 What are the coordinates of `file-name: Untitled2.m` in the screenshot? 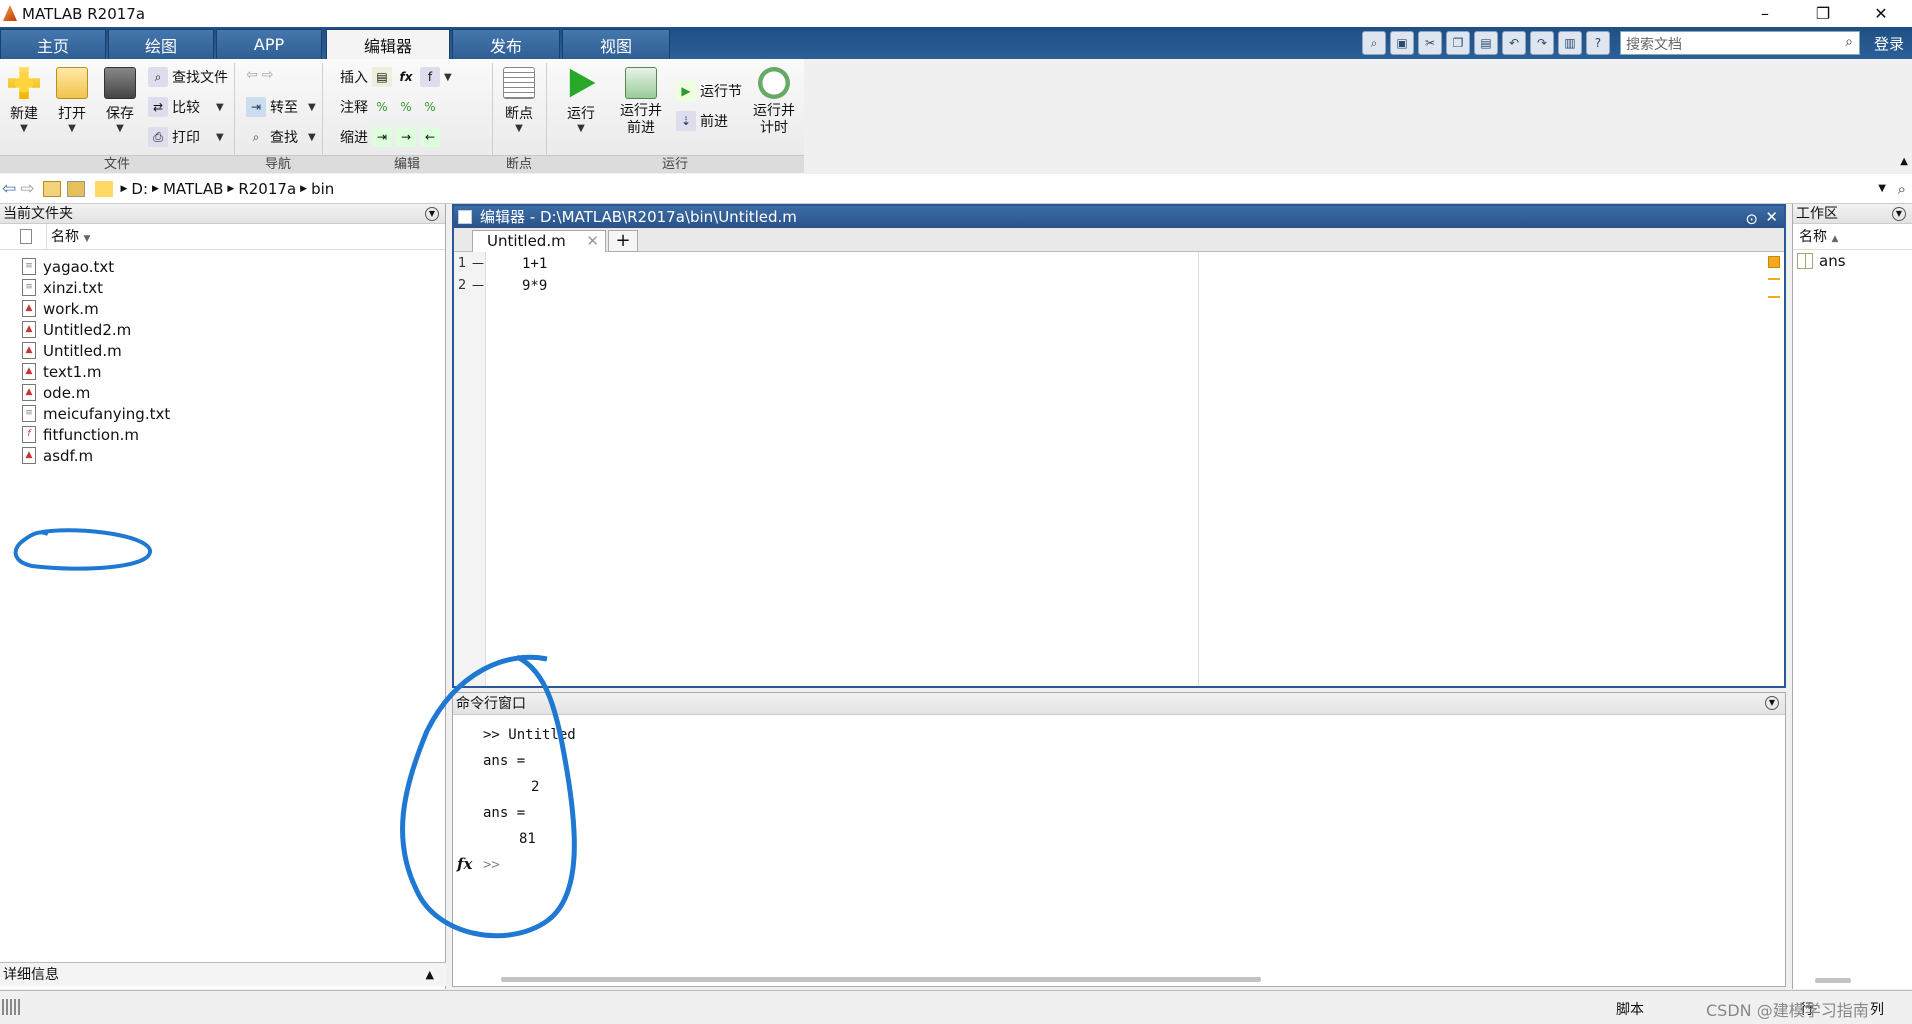 It's located at (87, 329).